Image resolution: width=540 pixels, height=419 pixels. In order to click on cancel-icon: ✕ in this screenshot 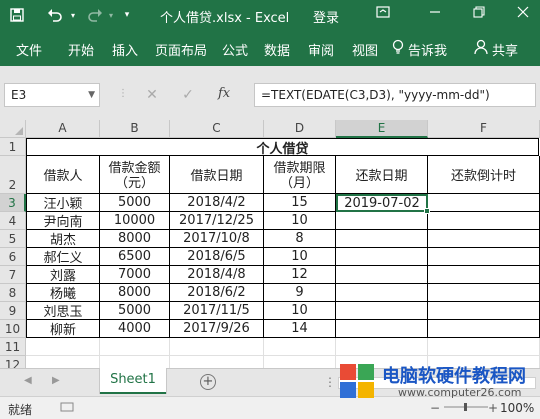, I will do `click(152, 95)`.